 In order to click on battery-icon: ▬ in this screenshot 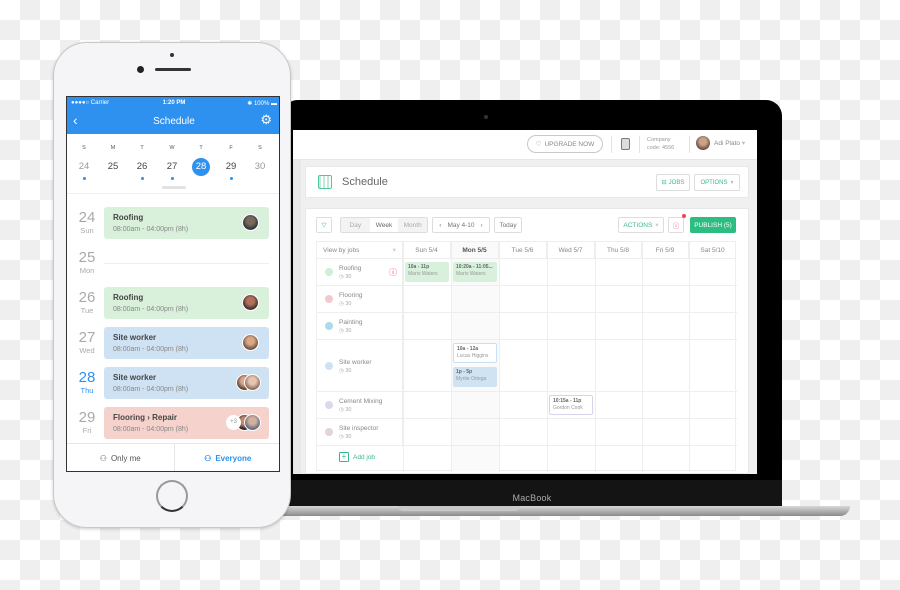, I will do `click(274, 104)`.